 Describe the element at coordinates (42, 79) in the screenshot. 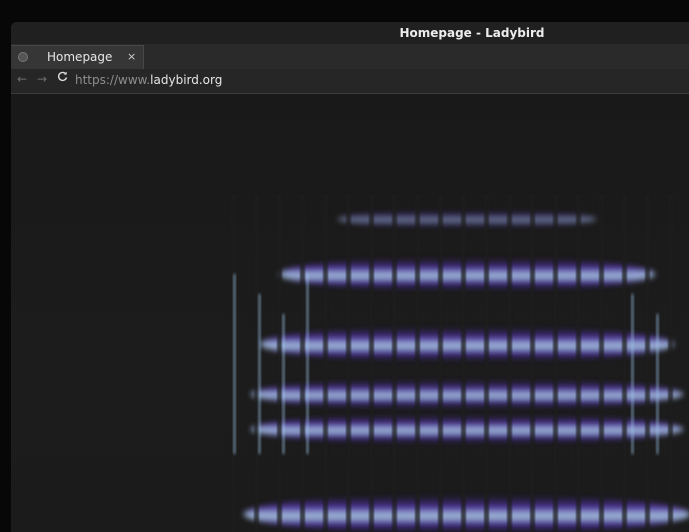

I see `forward-arrow-icon: →` at that location.